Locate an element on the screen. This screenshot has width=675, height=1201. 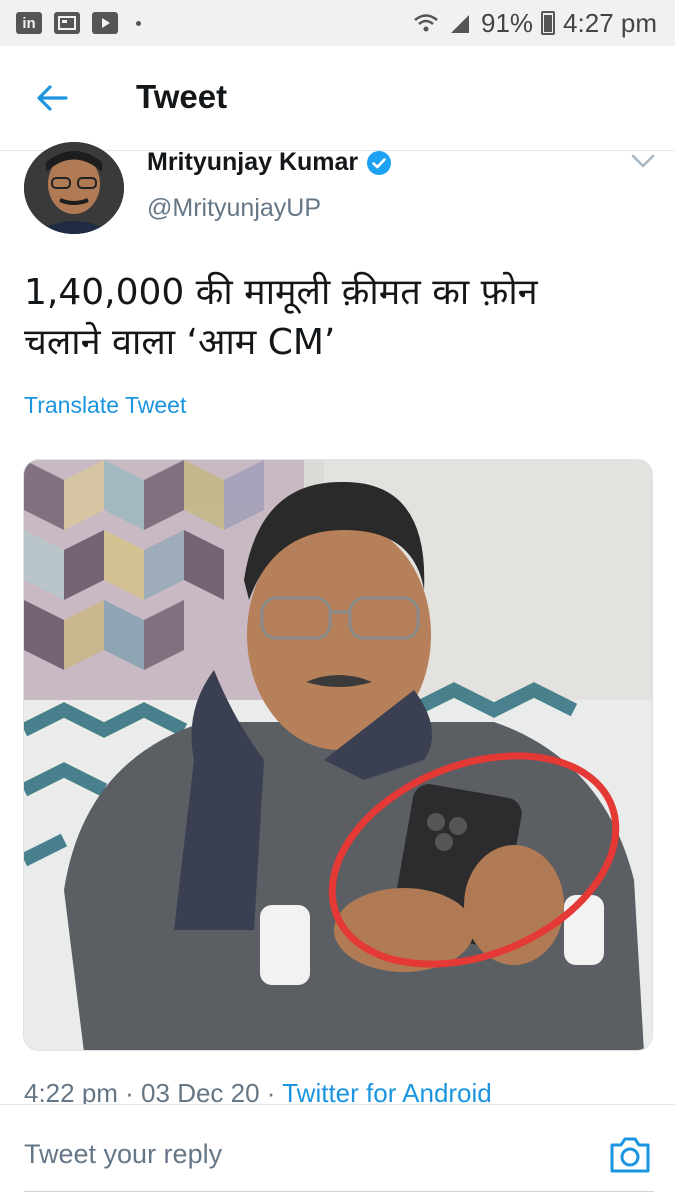
reply-input: Tweet your reply is located at coordinates (123, 1154).